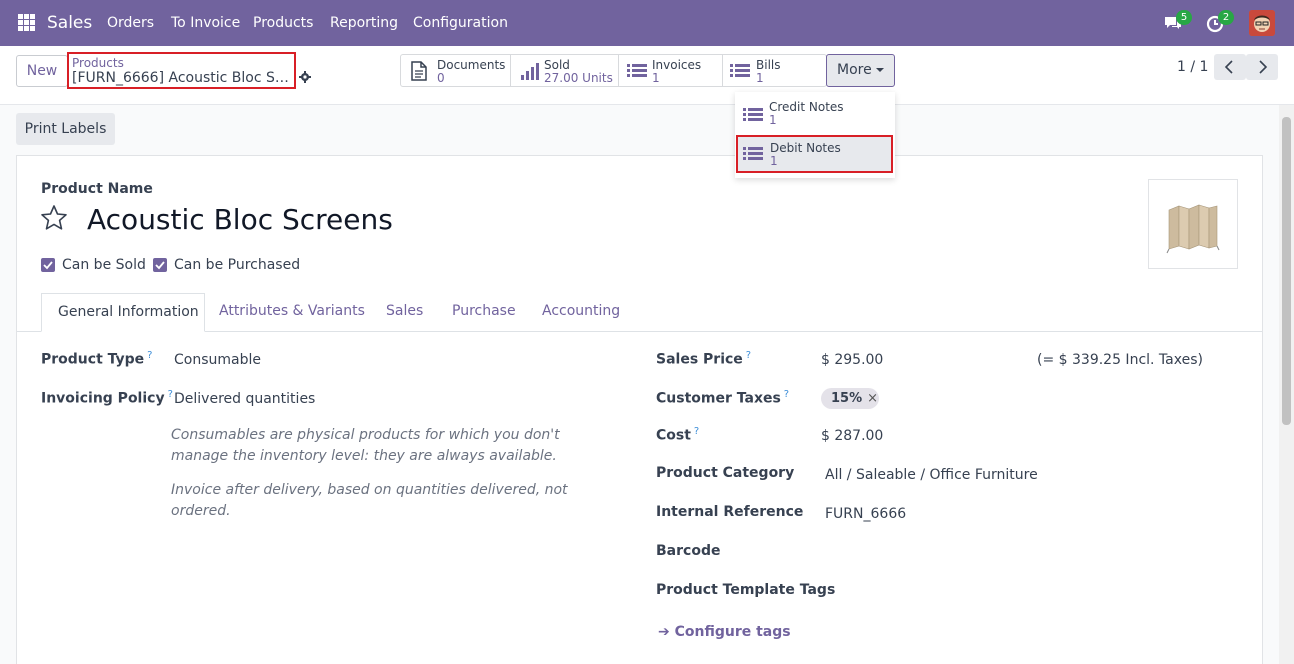 The image size is (1294, 664). What do you see at coordinates (107, 398) in the screenshot?
I see `invoicing-policy-label: Invoicing Policy?` at bounding box center [107, 398].